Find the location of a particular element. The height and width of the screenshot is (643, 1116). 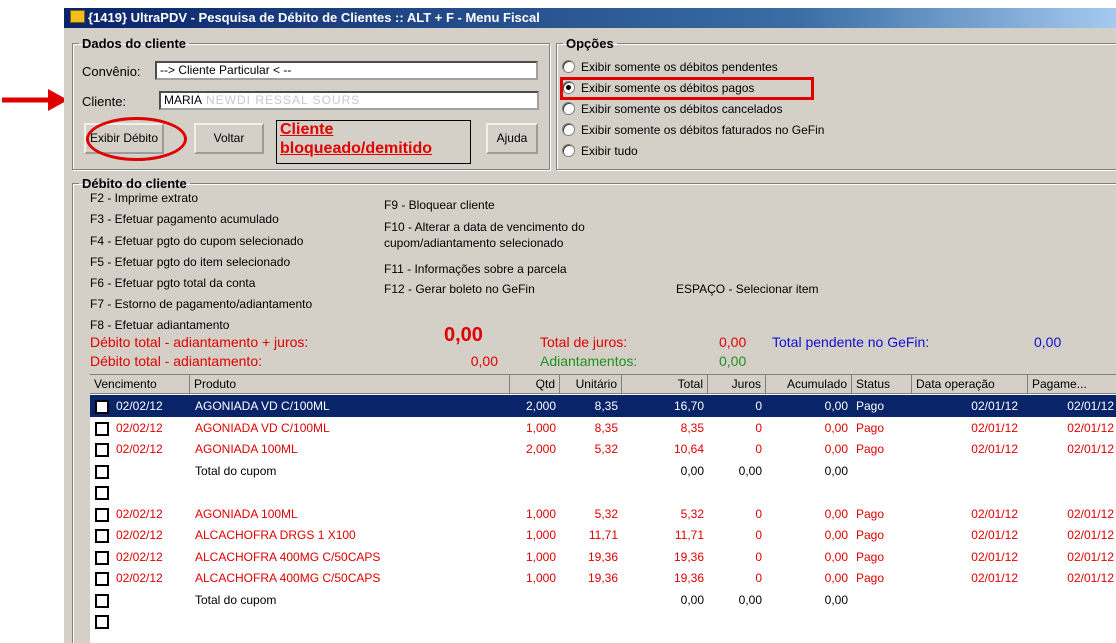

radio-faturados is located at coordinates (568, 129).